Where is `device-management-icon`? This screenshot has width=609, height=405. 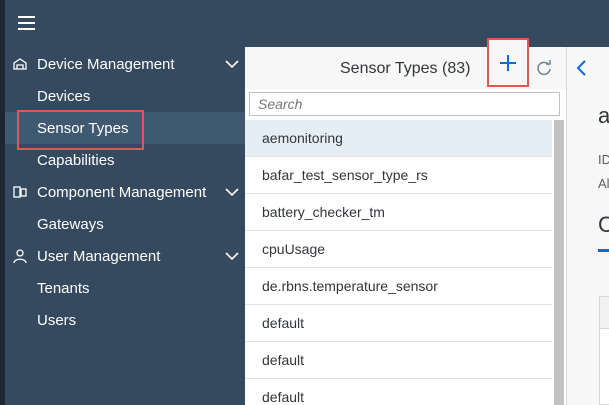
device-management-icon is located at coordinates (20, 64).